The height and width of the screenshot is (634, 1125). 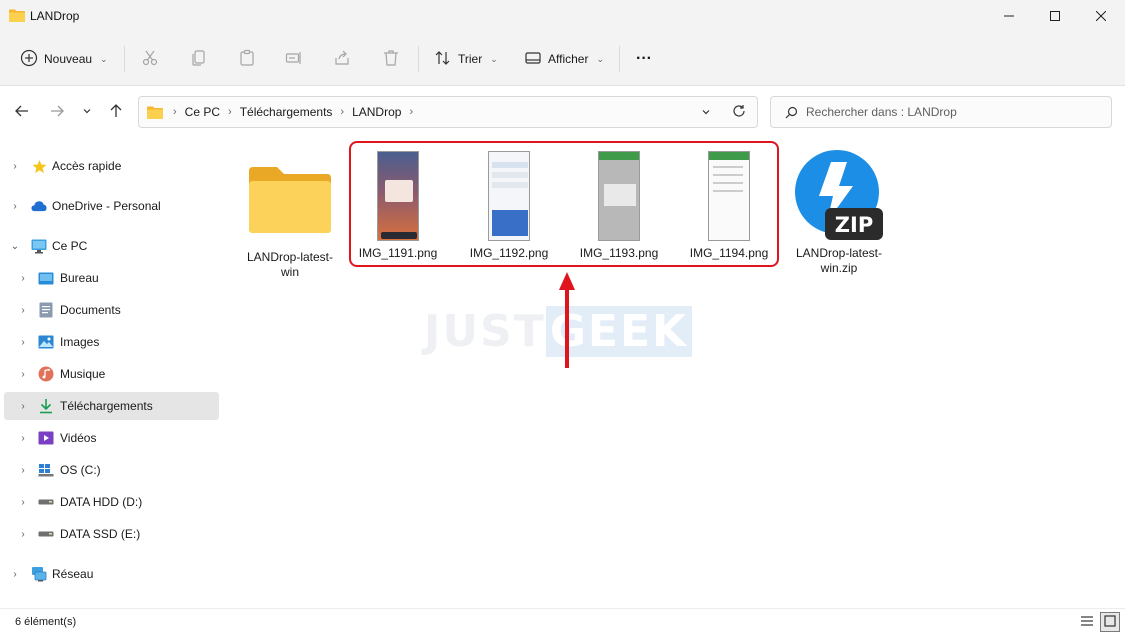 I want to click on sidebar-item-videos: › Vidéos, so click(x=111, y=438).